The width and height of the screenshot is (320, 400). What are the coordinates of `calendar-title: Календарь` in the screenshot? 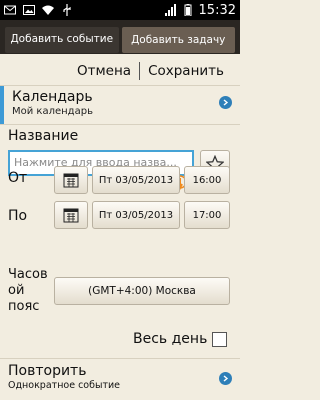 It's located at (52, 97).